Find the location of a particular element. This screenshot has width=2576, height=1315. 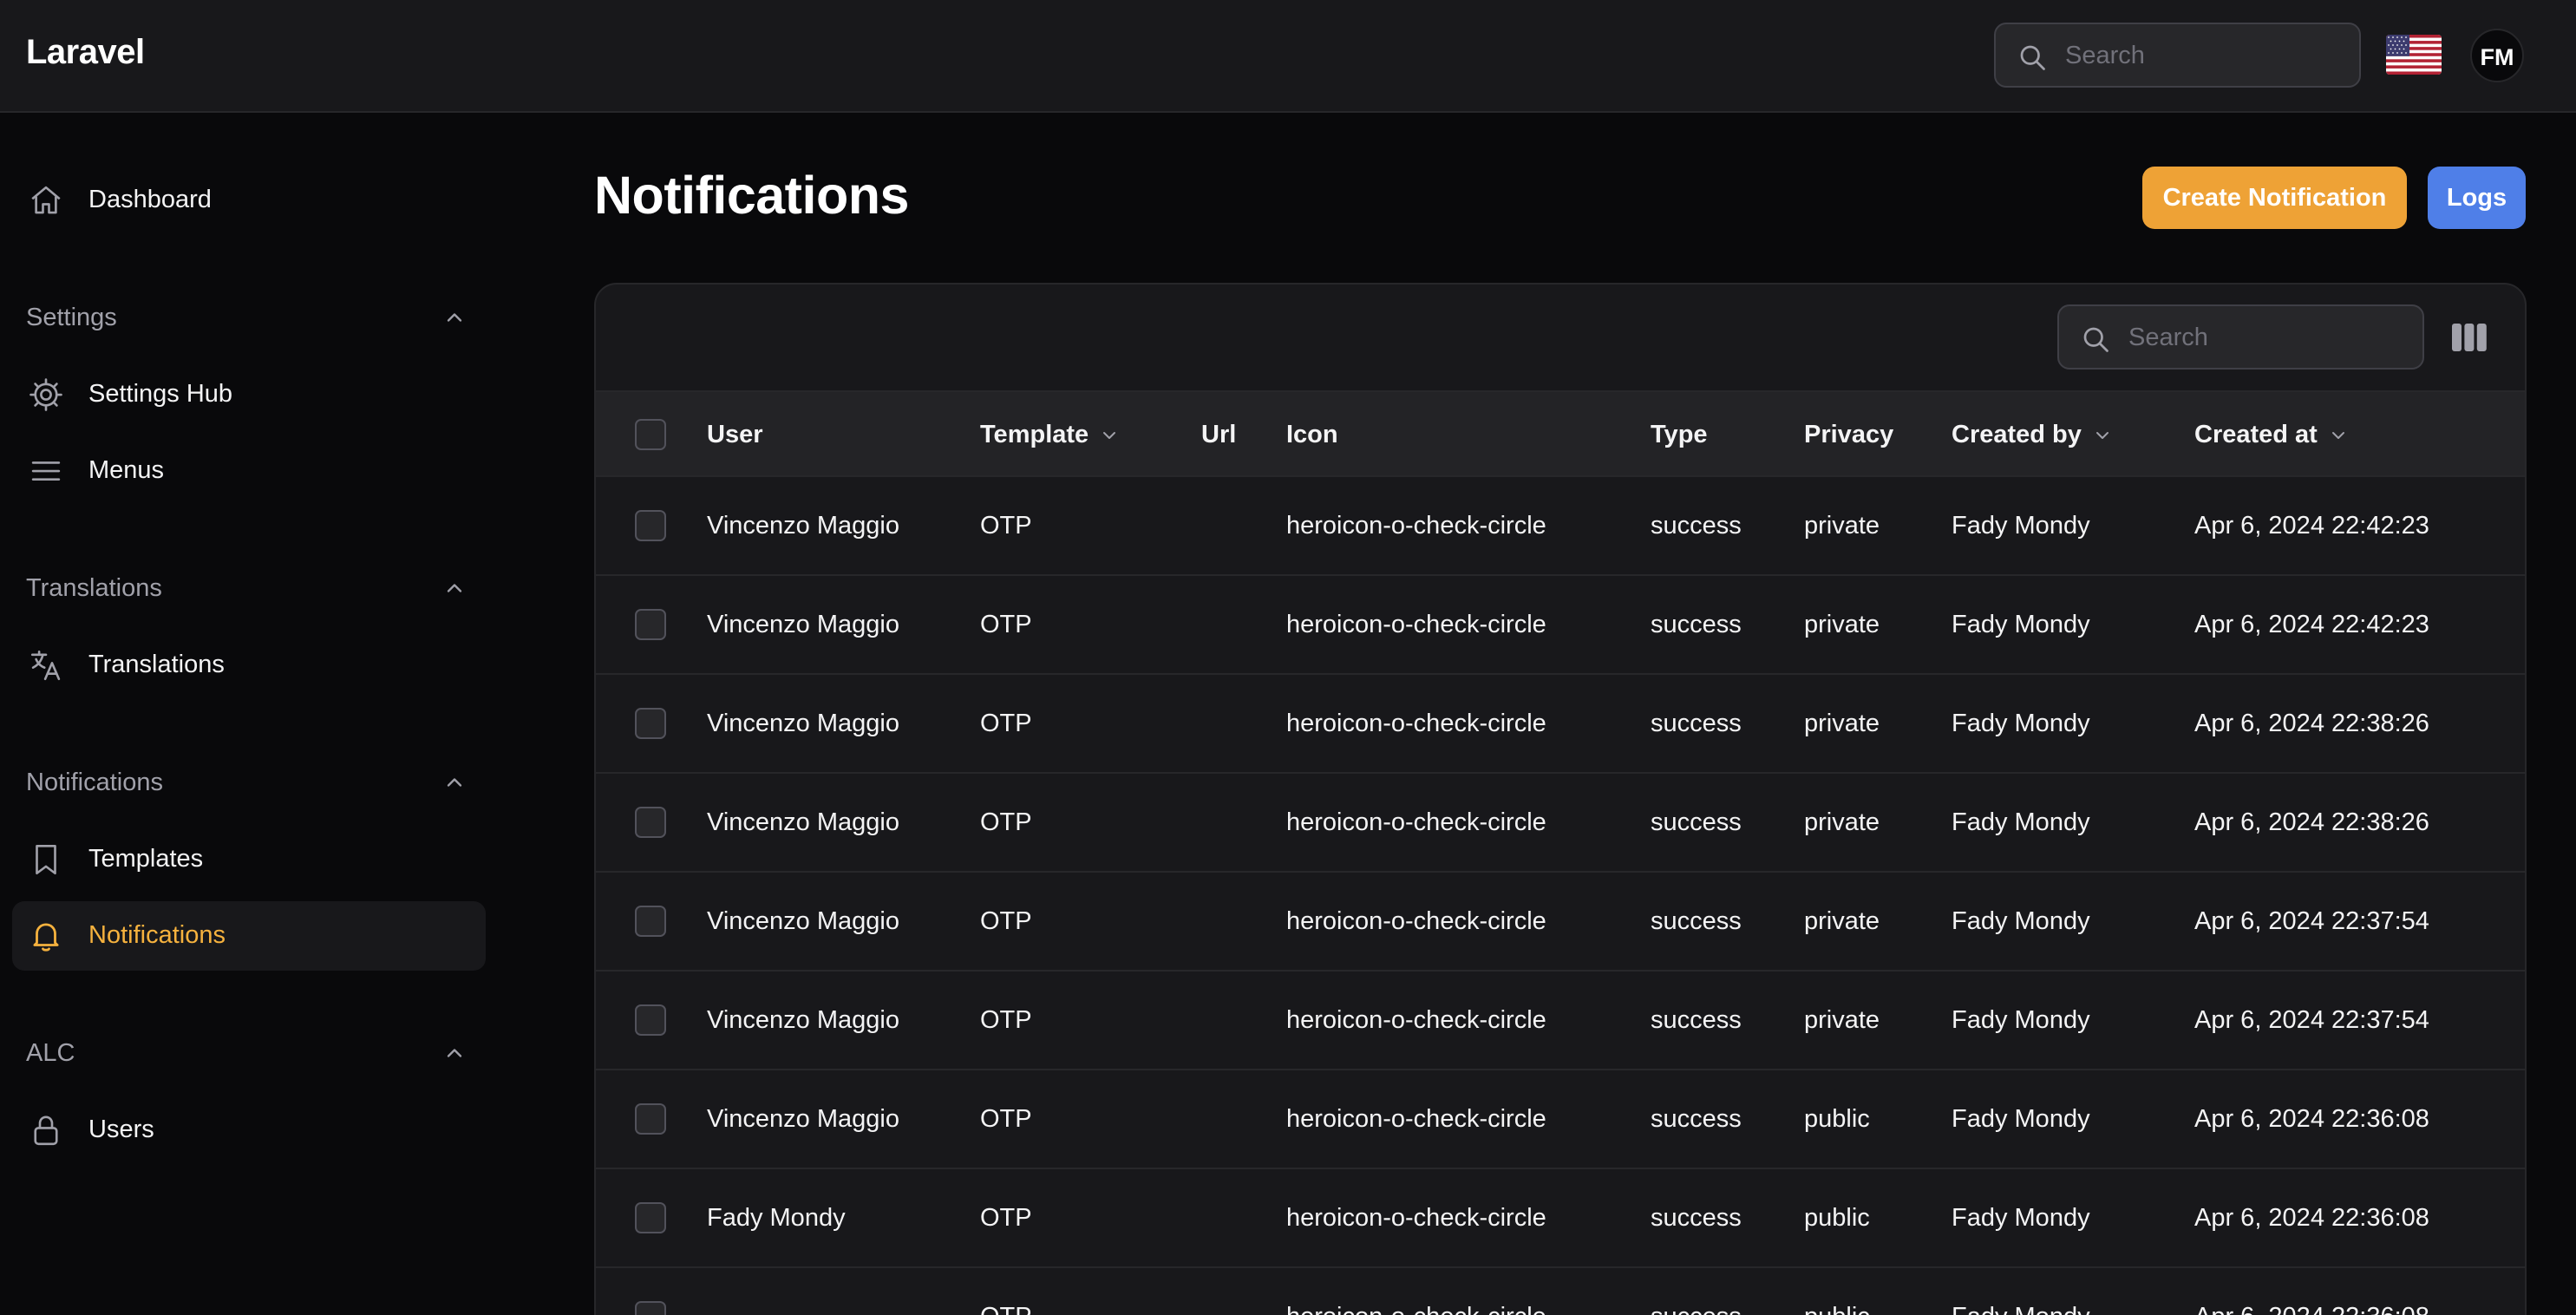

create-notification-button: Create Notification is located at coordinates (2274, 198).